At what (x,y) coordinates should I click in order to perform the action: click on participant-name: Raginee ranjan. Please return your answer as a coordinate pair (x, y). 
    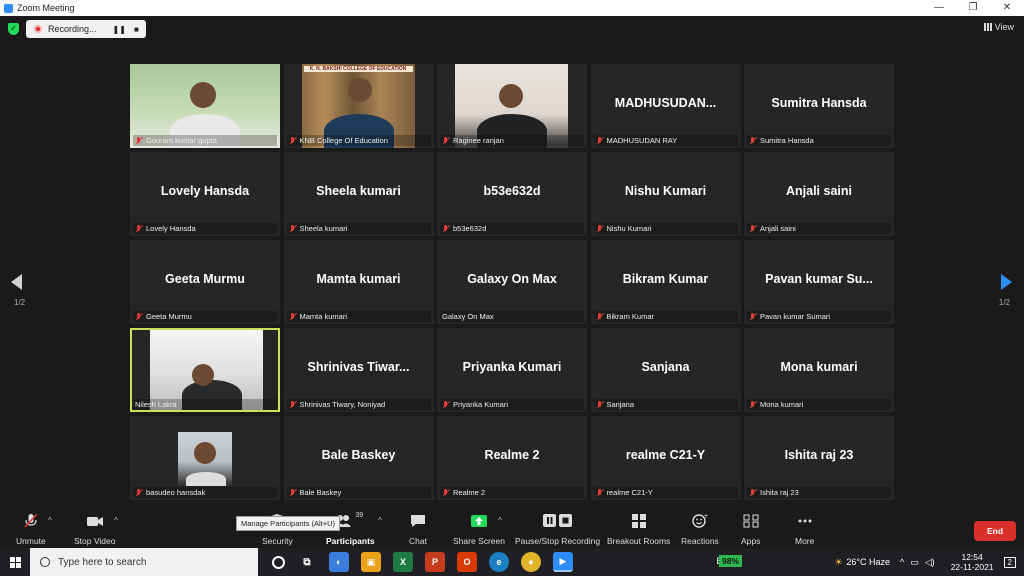
    Looking at the image, I should click on (478, 140).